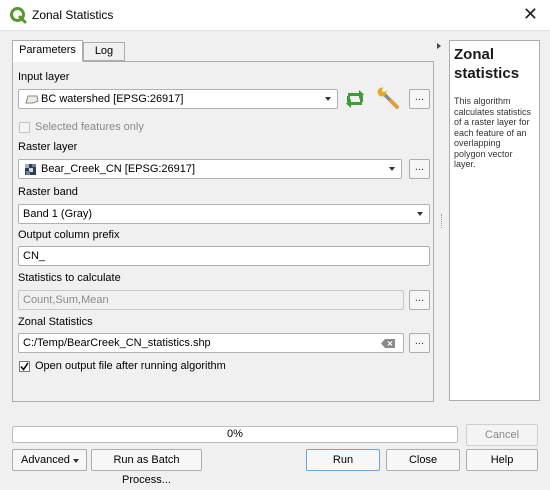 Image resolution: width=550 pixels, height=490 pixels. I want to click on cancel-button: Cancel, so click(502, 435).